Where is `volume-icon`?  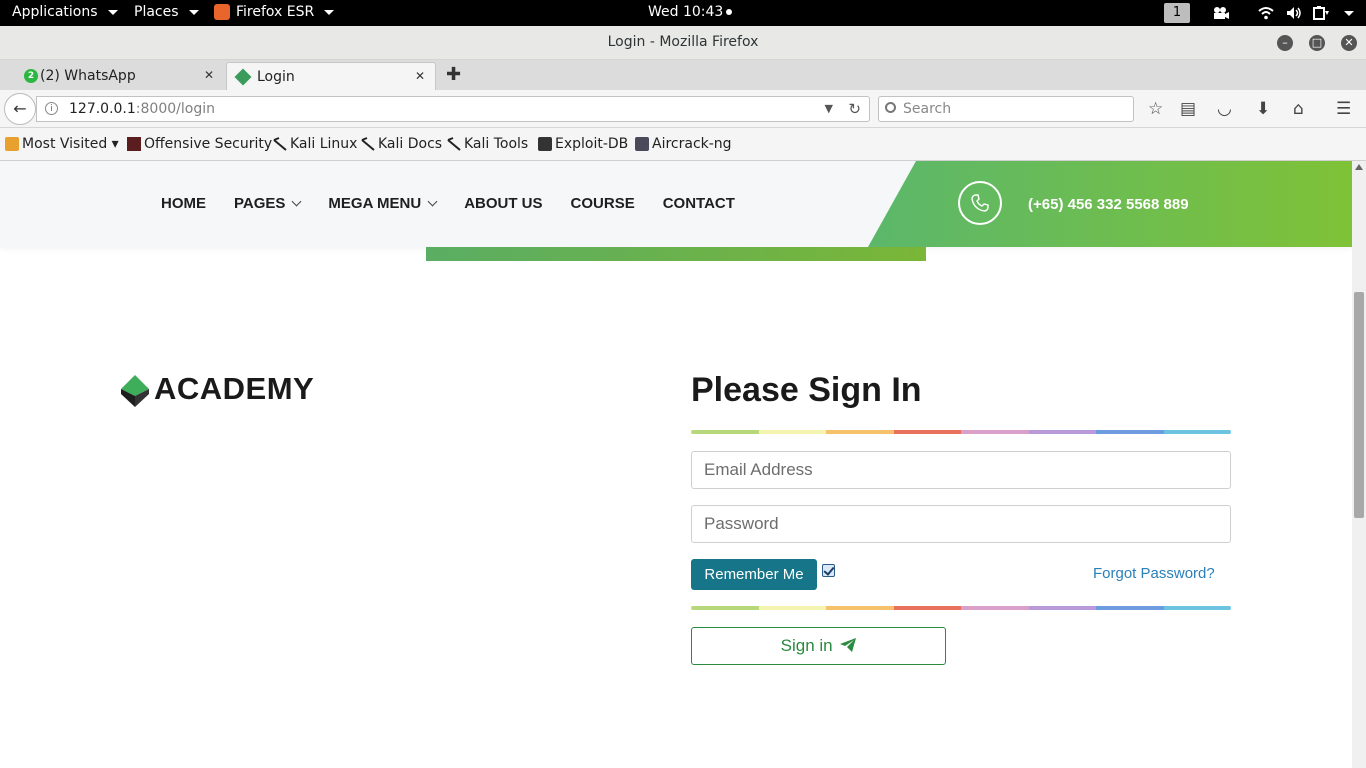
volume-icon is located at coordinates (1294, 13).